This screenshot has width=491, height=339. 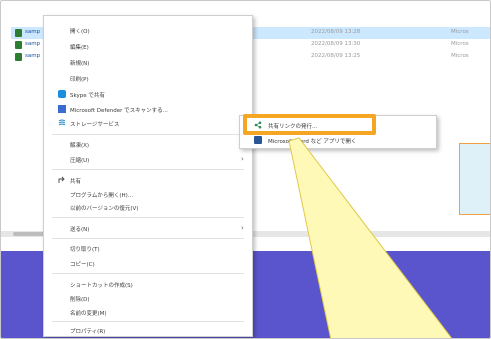 I want to click on menu-item-send-to: 送る(N) ›, so click(x=148, y=228).